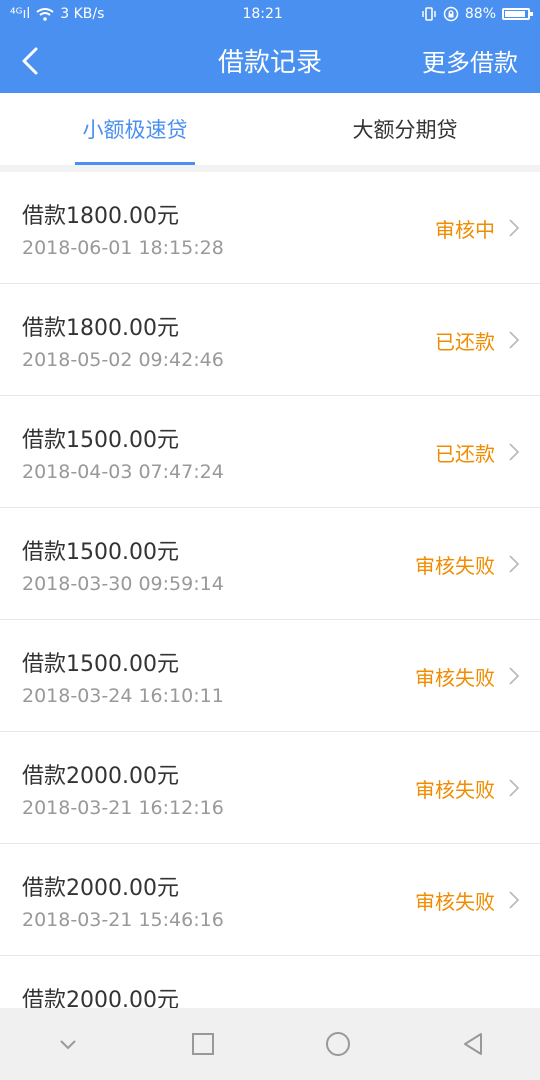 The image size is (540, 1080). I want to click on list-item: 借款2000.00元 2018-03-21 16:12:16 审核失败, so click(270, 788).